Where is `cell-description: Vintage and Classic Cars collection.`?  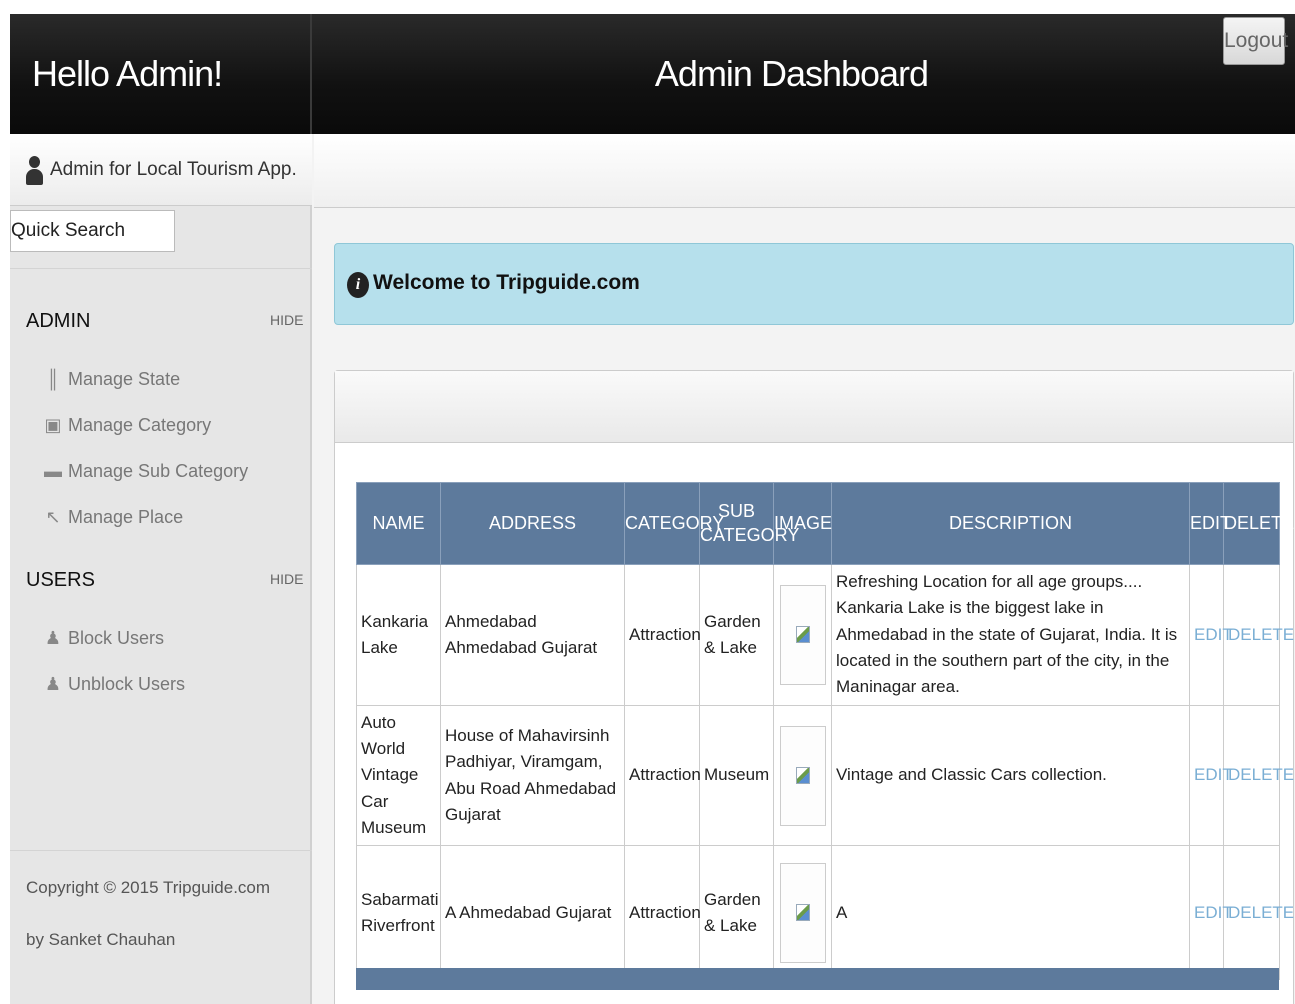
cell-description: Vintage and Classic Cars collection. is located at coordinates (1010, 775).